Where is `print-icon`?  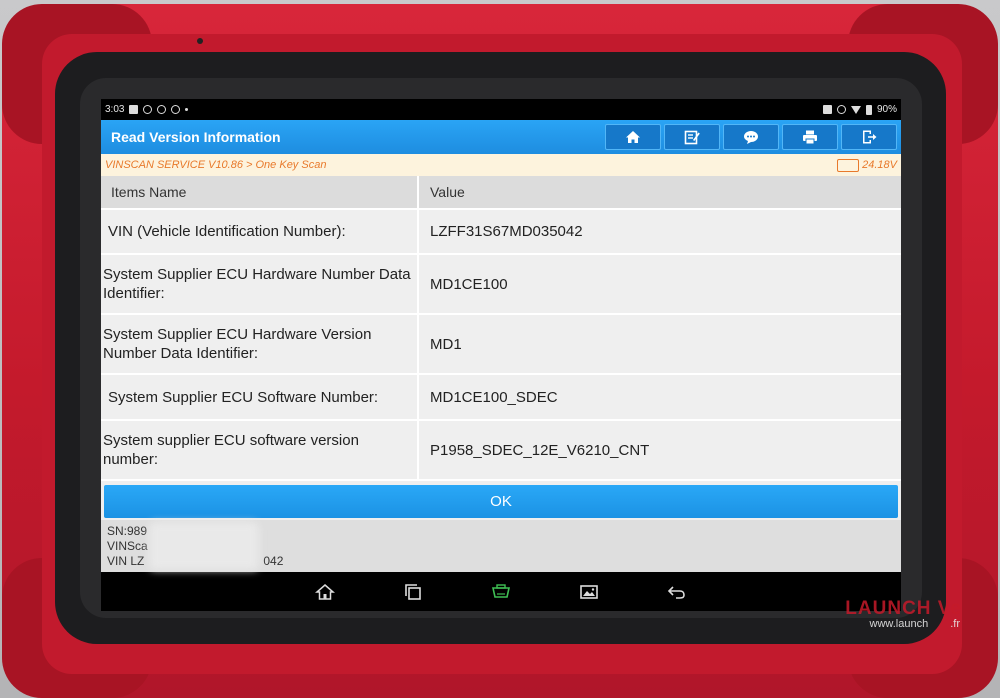 print-icon is located at coordinates (810, 137).